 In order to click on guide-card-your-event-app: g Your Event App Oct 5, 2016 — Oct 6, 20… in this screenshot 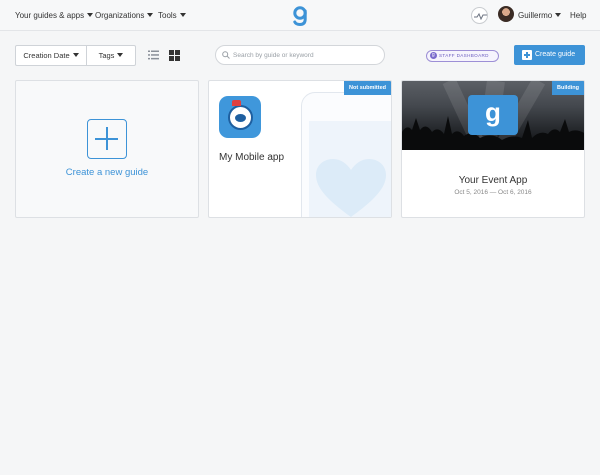, I will do `click(493, 149)`.